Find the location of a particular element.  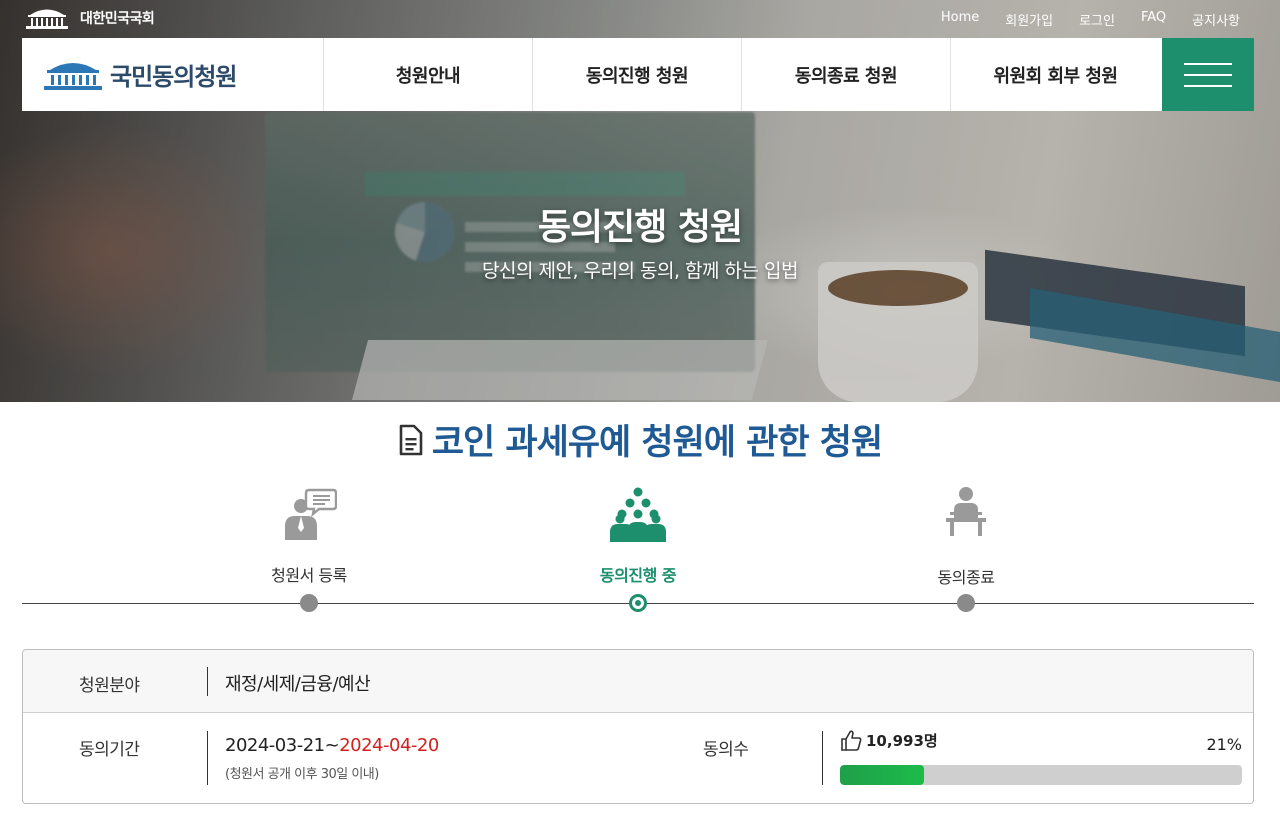

nav-item-guide: 청원안내 is located at coordinates (428, 74).